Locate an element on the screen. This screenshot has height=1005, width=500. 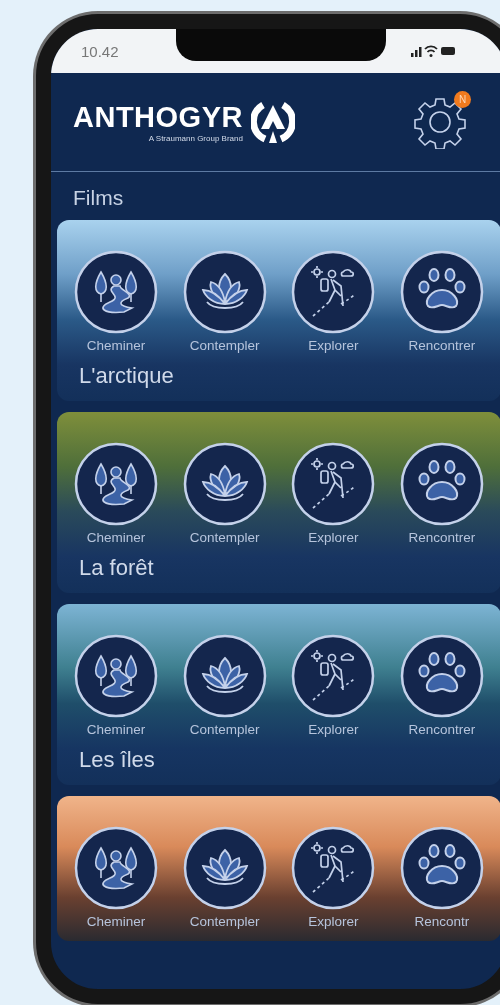
settings-icon is located at coordinates (440, 122).